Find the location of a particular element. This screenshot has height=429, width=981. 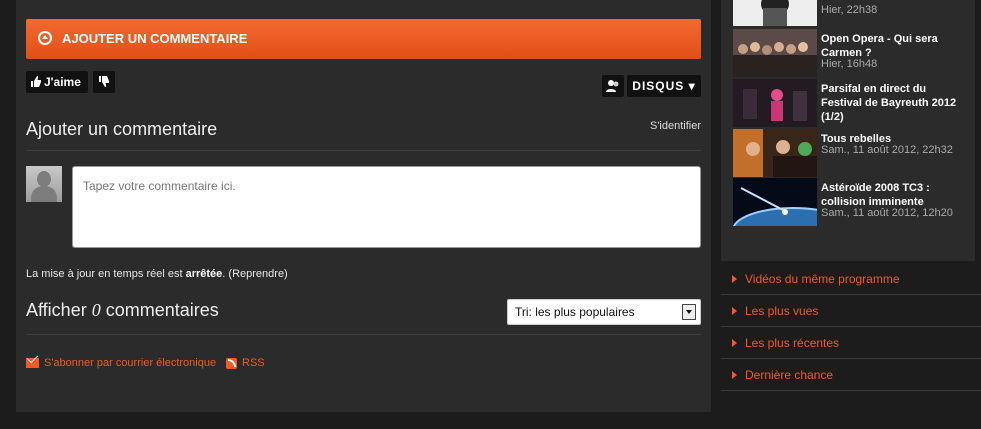

subscribe-email-link: S'abonner par courrier électronique is located at coordinates (121, 363).